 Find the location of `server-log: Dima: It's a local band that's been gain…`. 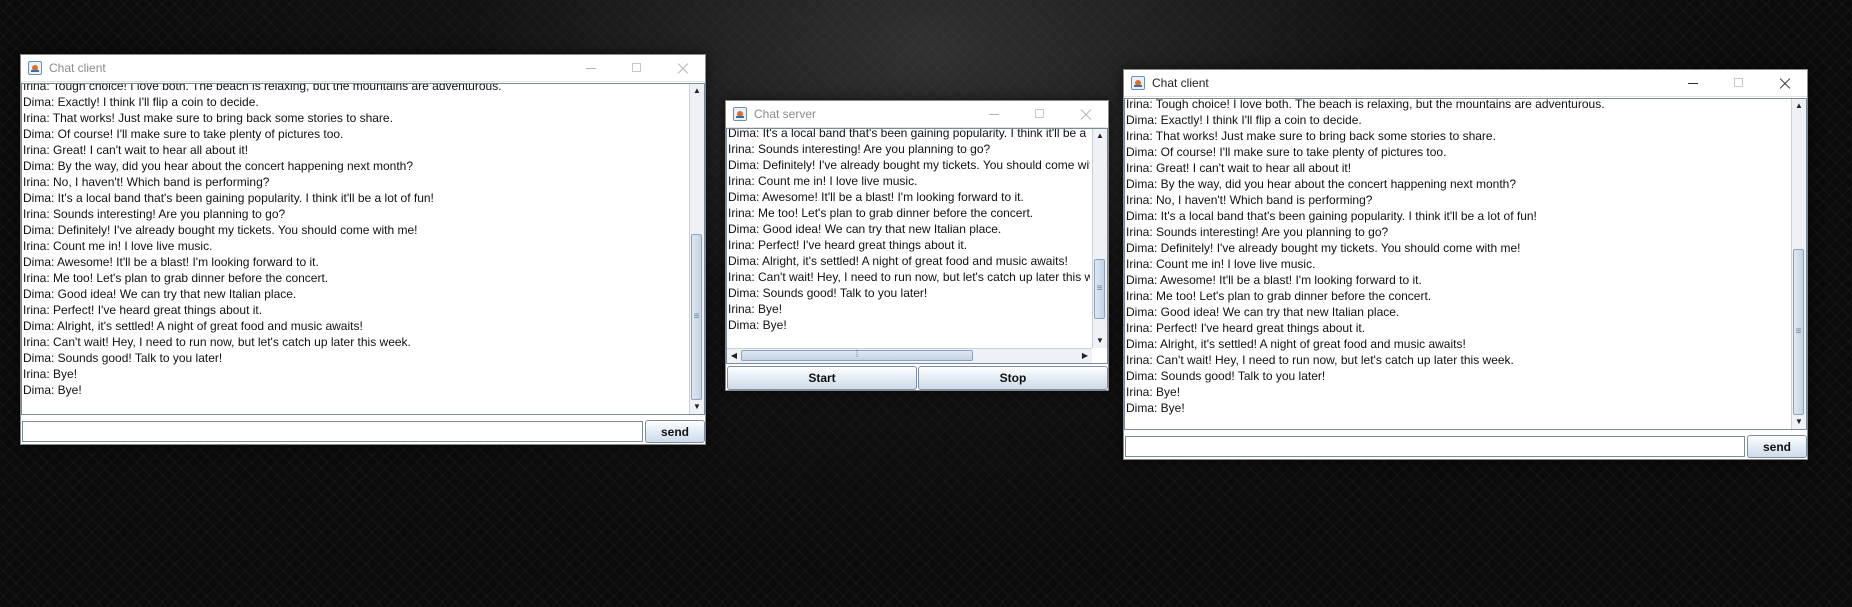

server-log: Dima: It's a local band that's been gain… is located at coordinates (917, 246).